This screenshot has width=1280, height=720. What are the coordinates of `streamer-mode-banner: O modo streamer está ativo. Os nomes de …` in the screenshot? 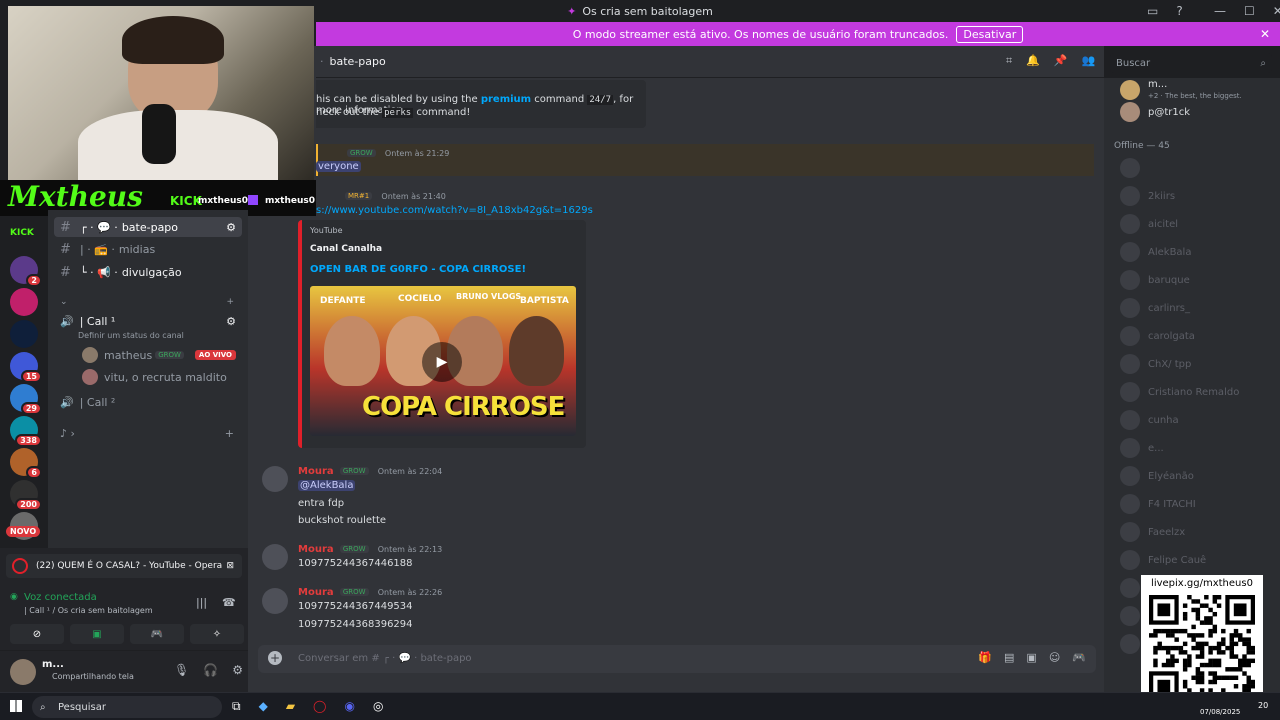 It's located at (798, 34).